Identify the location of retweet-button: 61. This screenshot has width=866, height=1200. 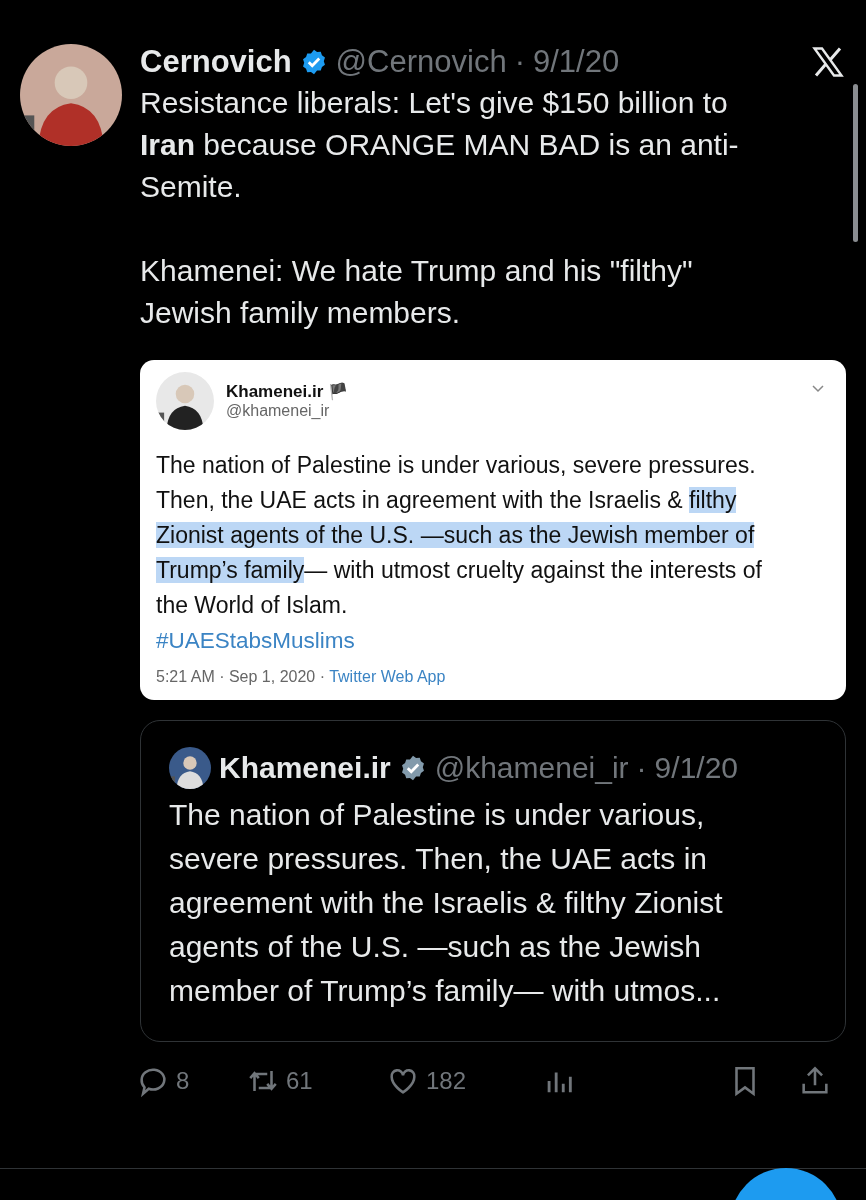
(316, 1081).